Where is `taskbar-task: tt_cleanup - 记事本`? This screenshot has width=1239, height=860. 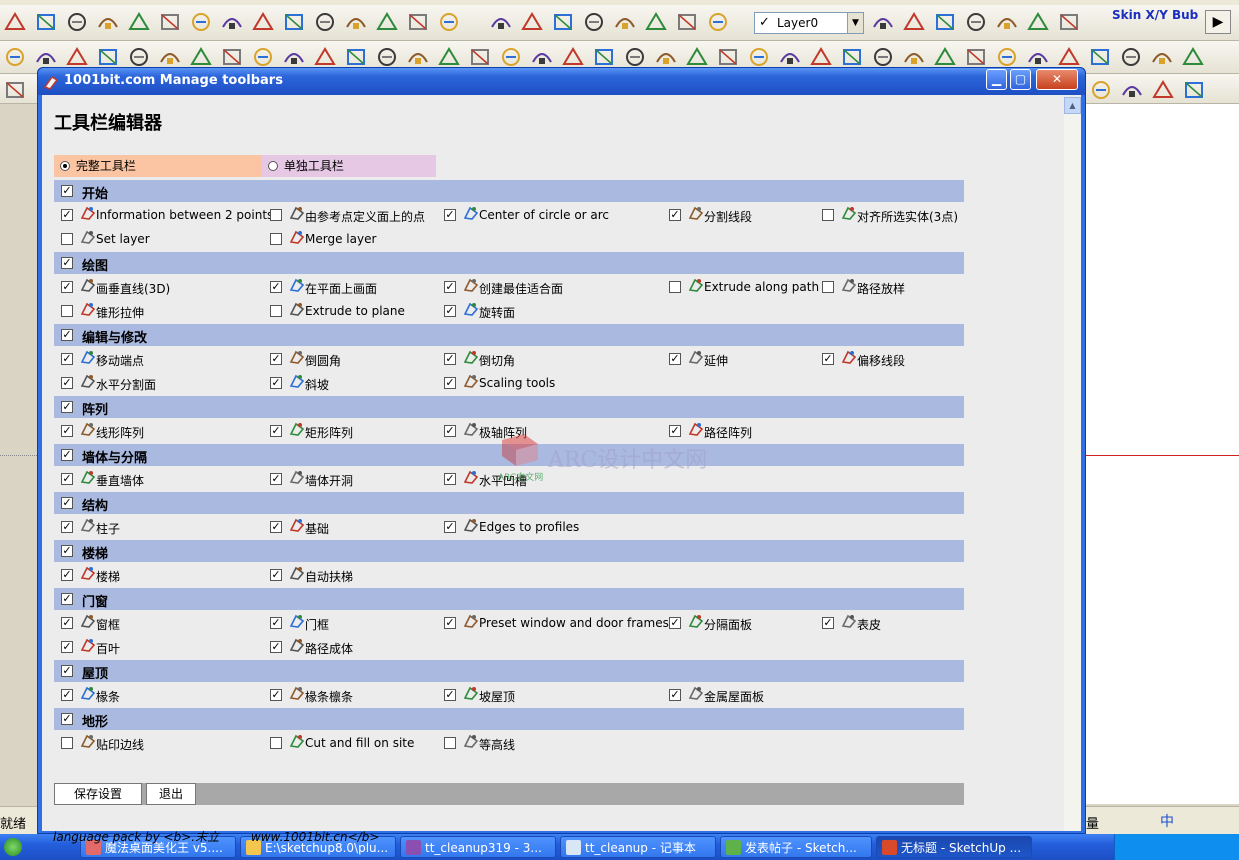
taskbar-task: tt_cleanup - 记事本 is located at coordinates (638, 847).